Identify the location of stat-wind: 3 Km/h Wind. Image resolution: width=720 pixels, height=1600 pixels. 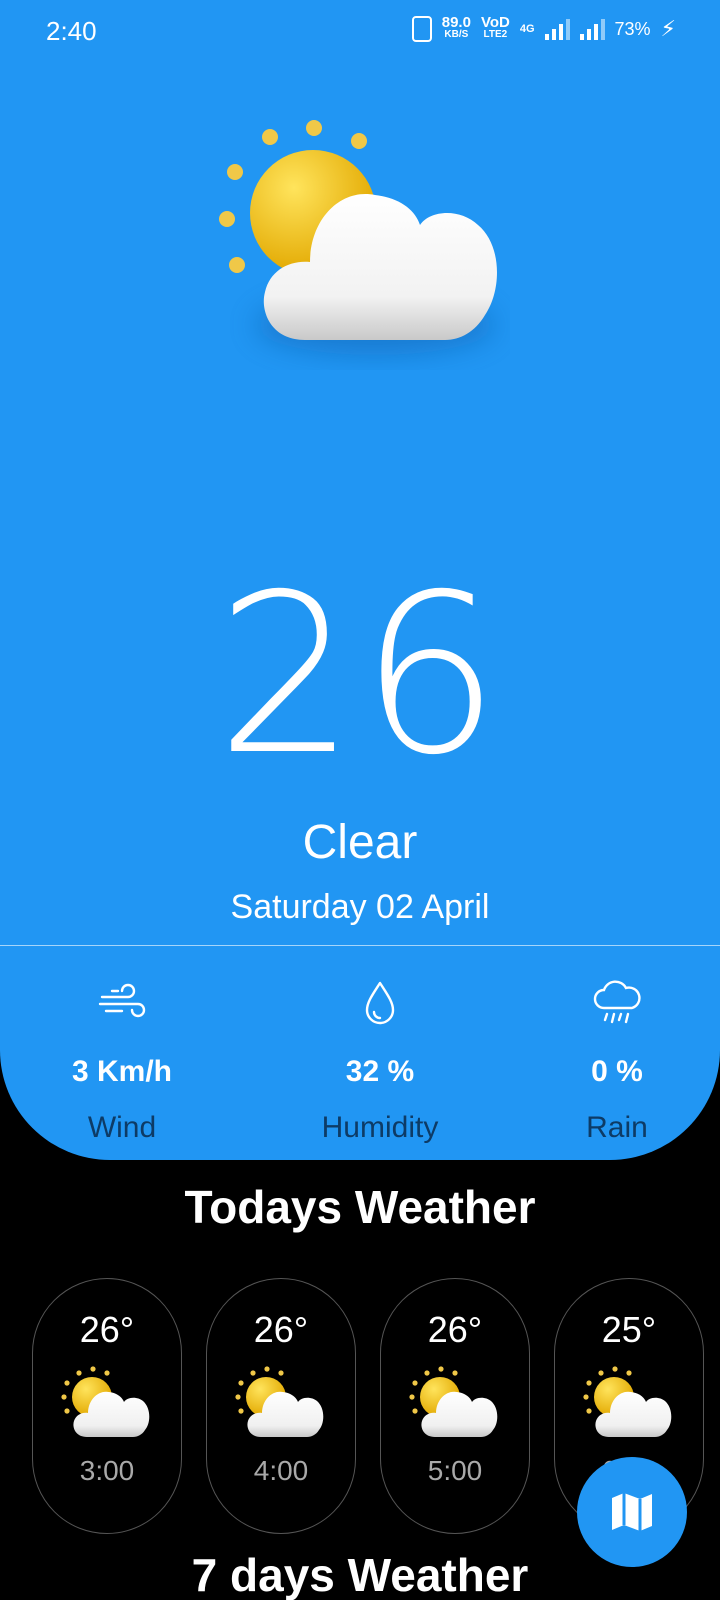
(122, 1060).